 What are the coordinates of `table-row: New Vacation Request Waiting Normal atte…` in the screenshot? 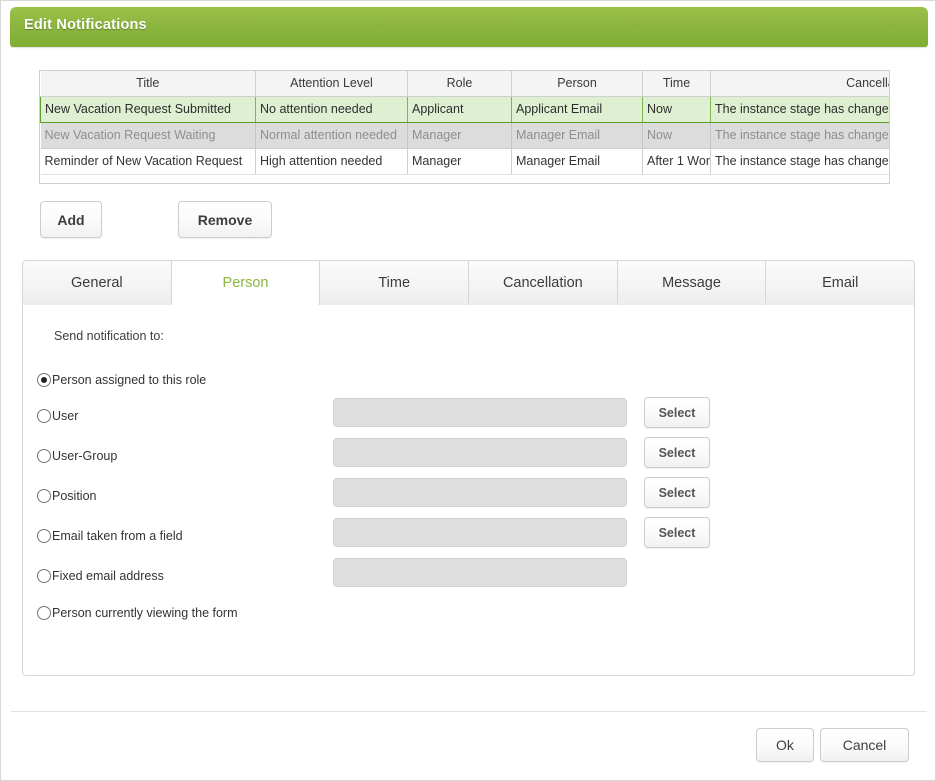 It's located at (464, 135).